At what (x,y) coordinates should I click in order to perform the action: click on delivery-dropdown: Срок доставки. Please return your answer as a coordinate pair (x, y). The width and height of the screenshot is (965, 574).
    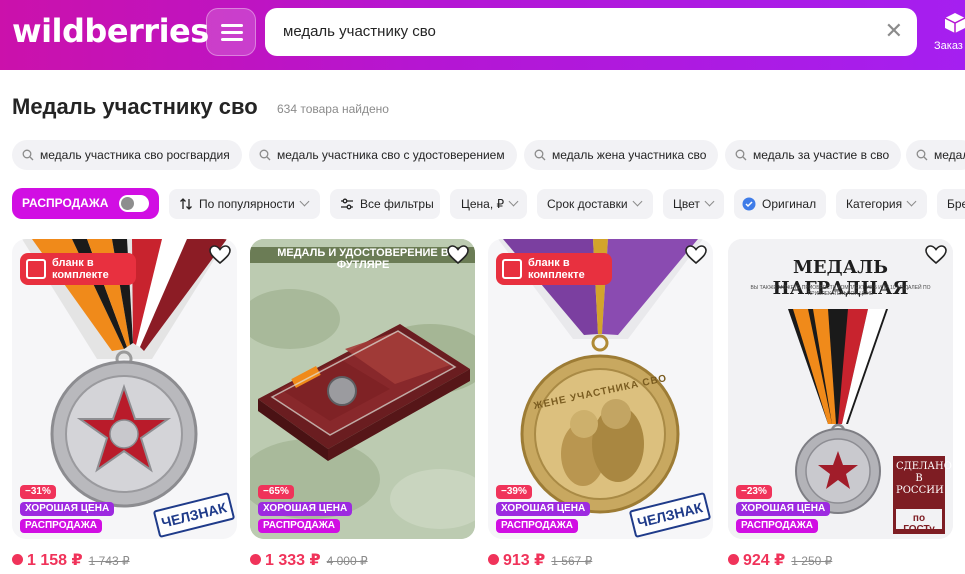
    Looking at the image, I should click on (595, 204).